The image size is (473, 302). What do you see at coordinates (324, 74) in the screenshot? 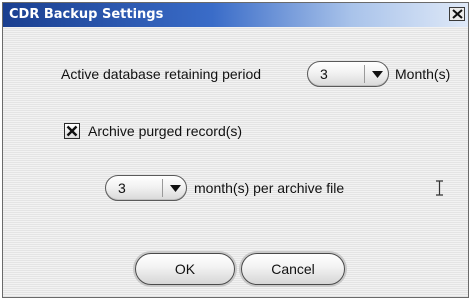
I see `retaining-period-value: 3` at bounding box center [324, 74].